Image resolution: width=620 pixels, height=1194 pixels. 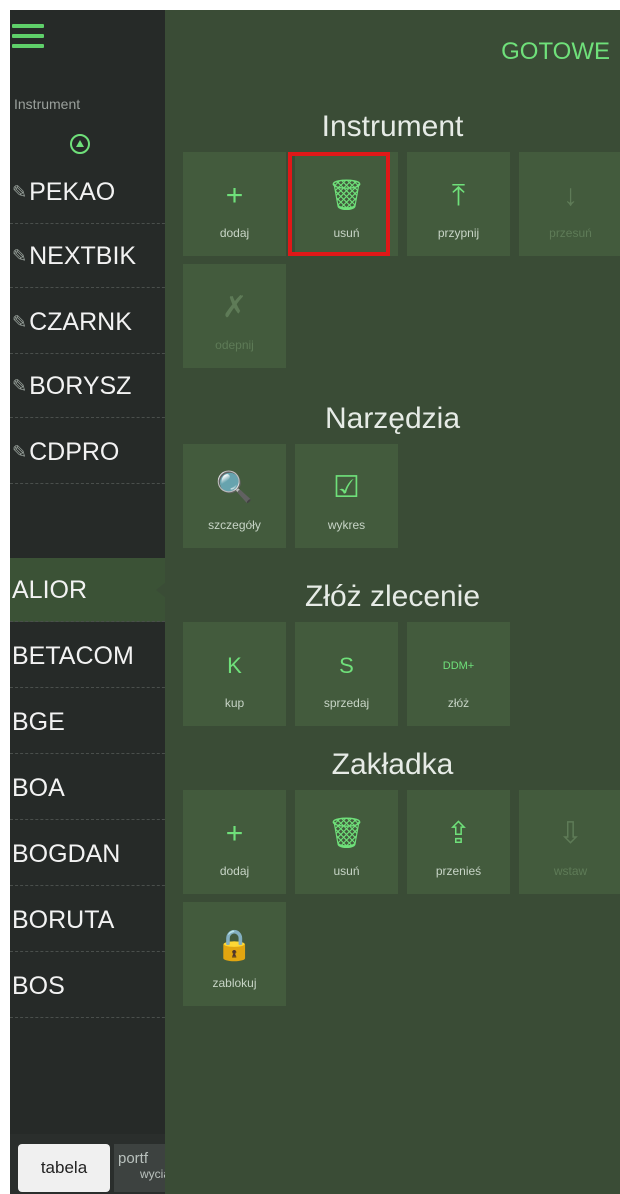 What do you see at coordinates (339, 204) in the screenshot?
I see `highlight-box` at bounding box center [339, 204].